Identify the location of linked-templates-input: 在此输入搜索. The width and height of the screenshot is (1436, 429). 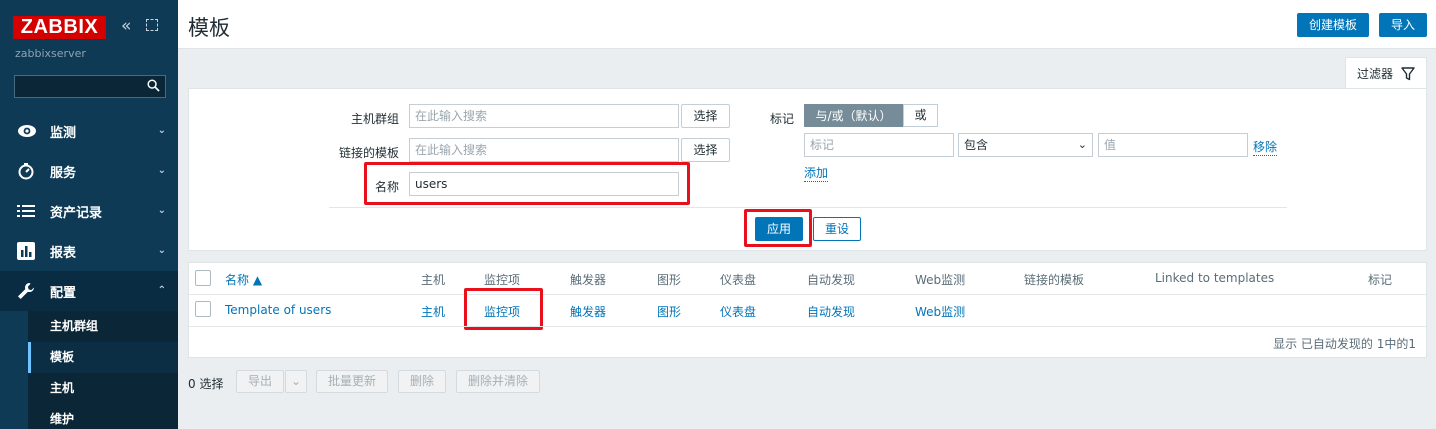
(544, 150).